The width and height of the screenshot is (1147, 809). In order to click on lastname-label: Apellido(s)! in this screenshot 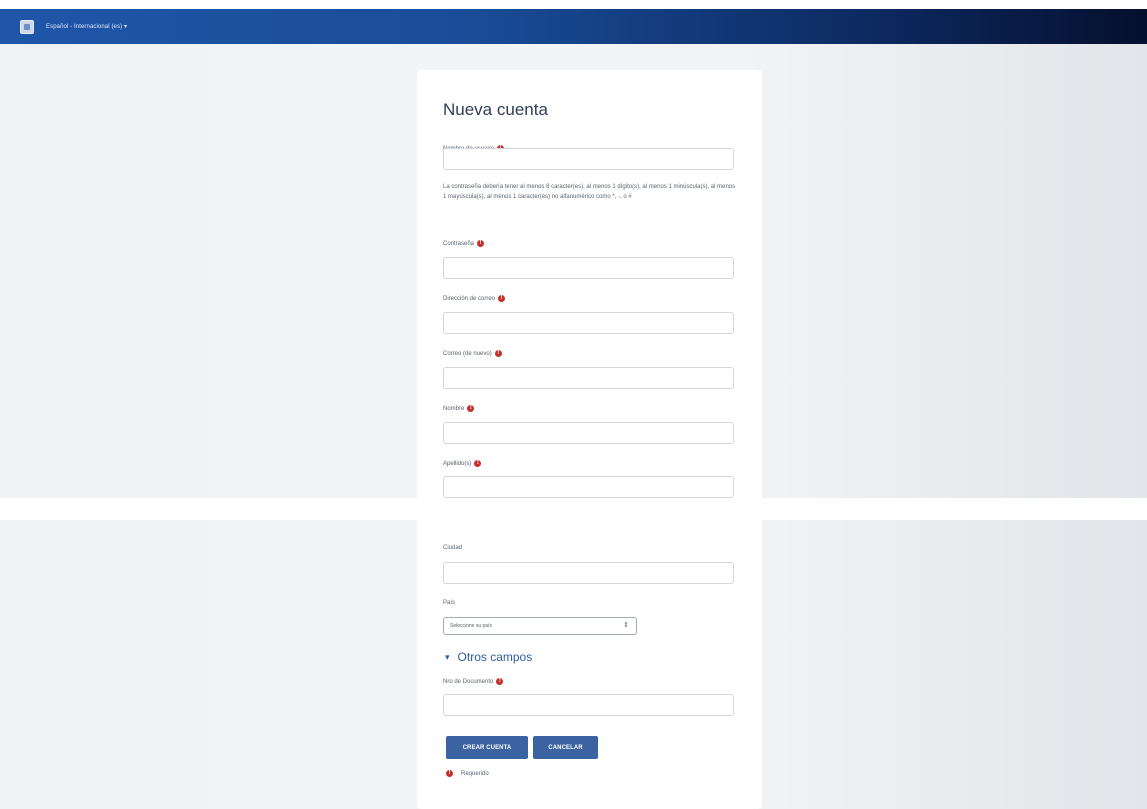, I will do `click(462, 464)`.